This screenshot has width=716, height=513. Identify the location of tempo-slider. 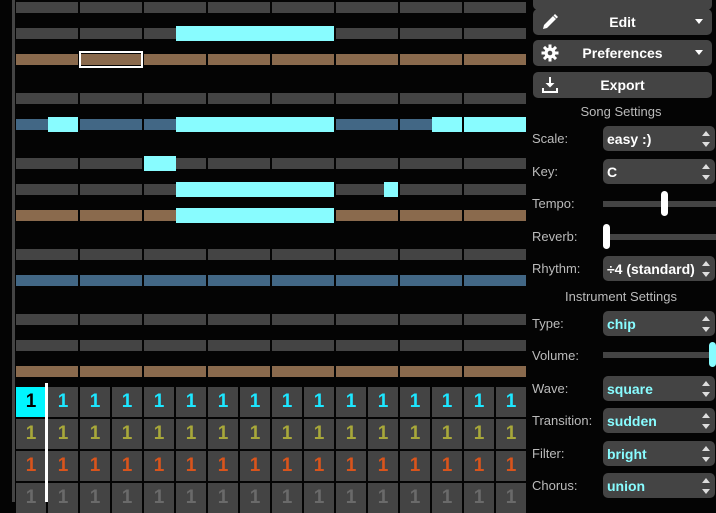
(659, 203).